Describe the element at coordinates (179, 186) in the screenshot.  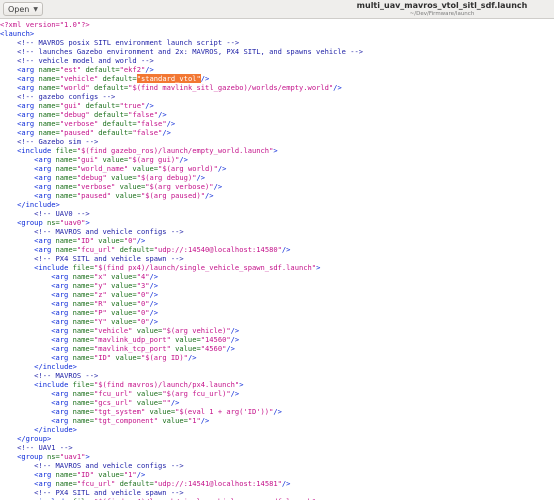
I see `code-token: "$(arg verbose)"` at that location.